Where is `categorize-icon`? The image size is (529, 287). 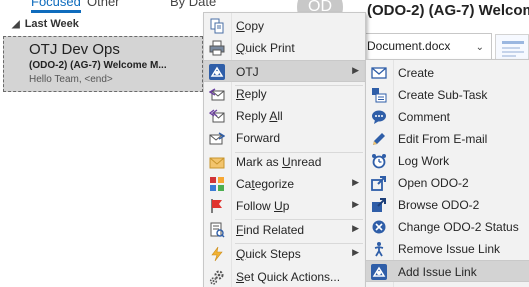
categorize-icon is located at coordinates (217, 184).